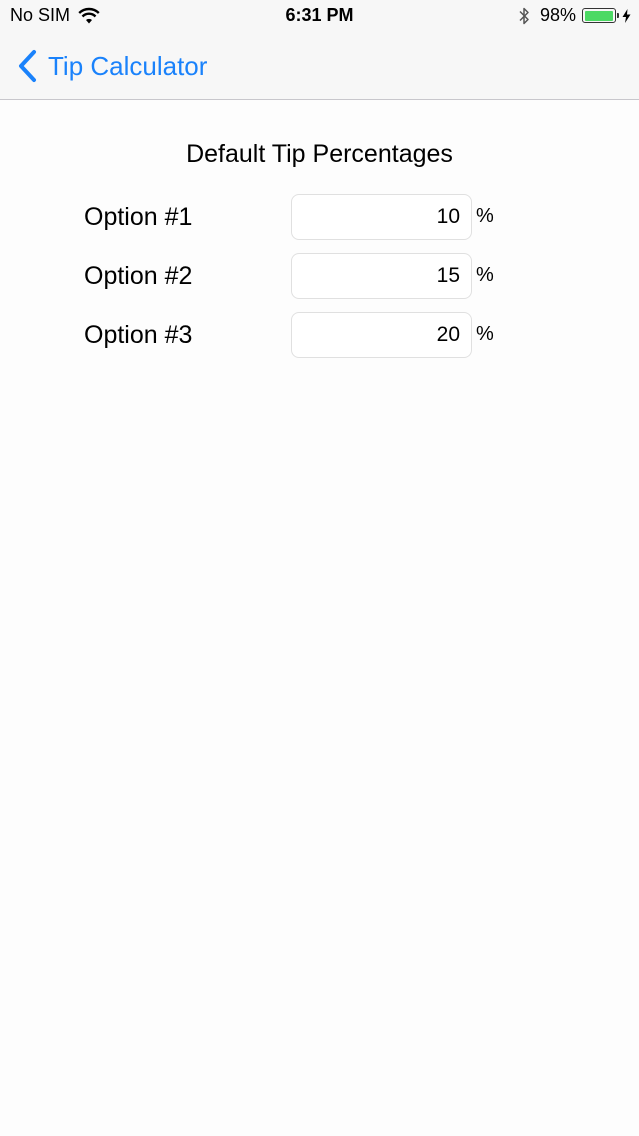  What do you see at coordinates (319, 16) in the screenshot?
I see `status-bar: No SIM 6:31 PM 98%` at bounding box center [319, 16].